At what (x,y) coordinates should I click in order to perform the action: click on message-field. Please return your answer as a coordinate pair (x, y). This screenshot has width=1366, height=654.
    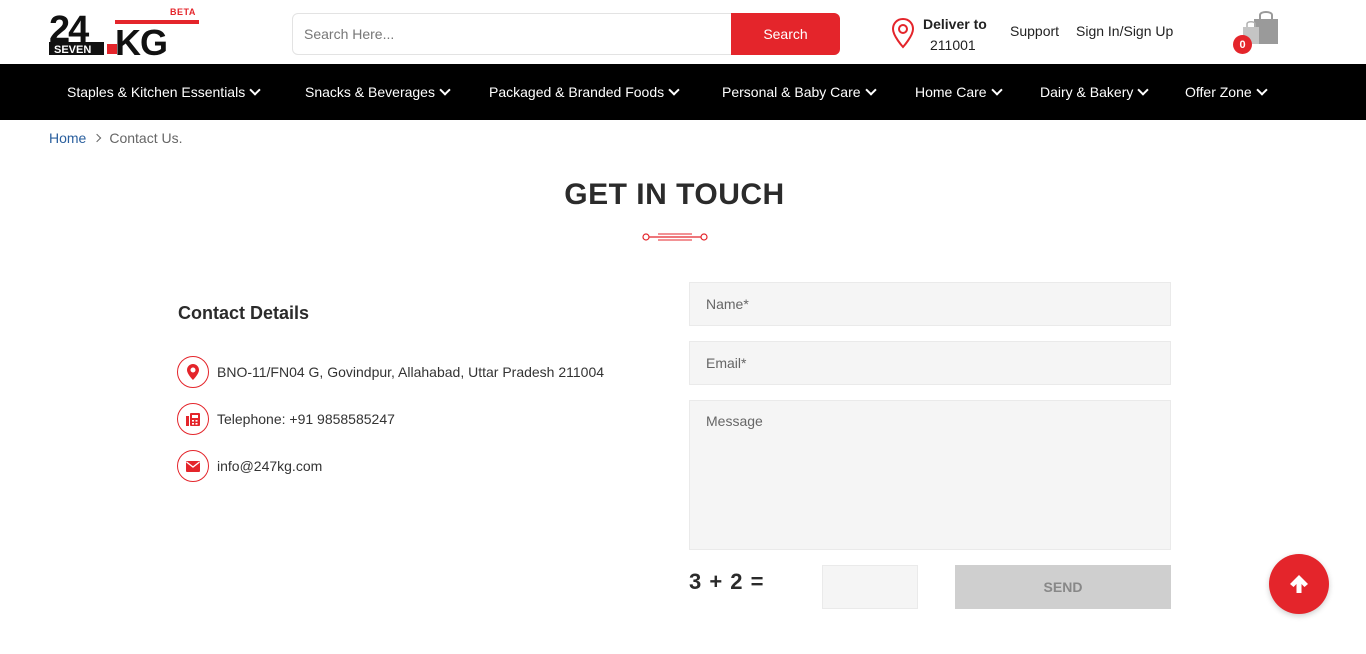
    Looking at the image, I should click on (930, 475).